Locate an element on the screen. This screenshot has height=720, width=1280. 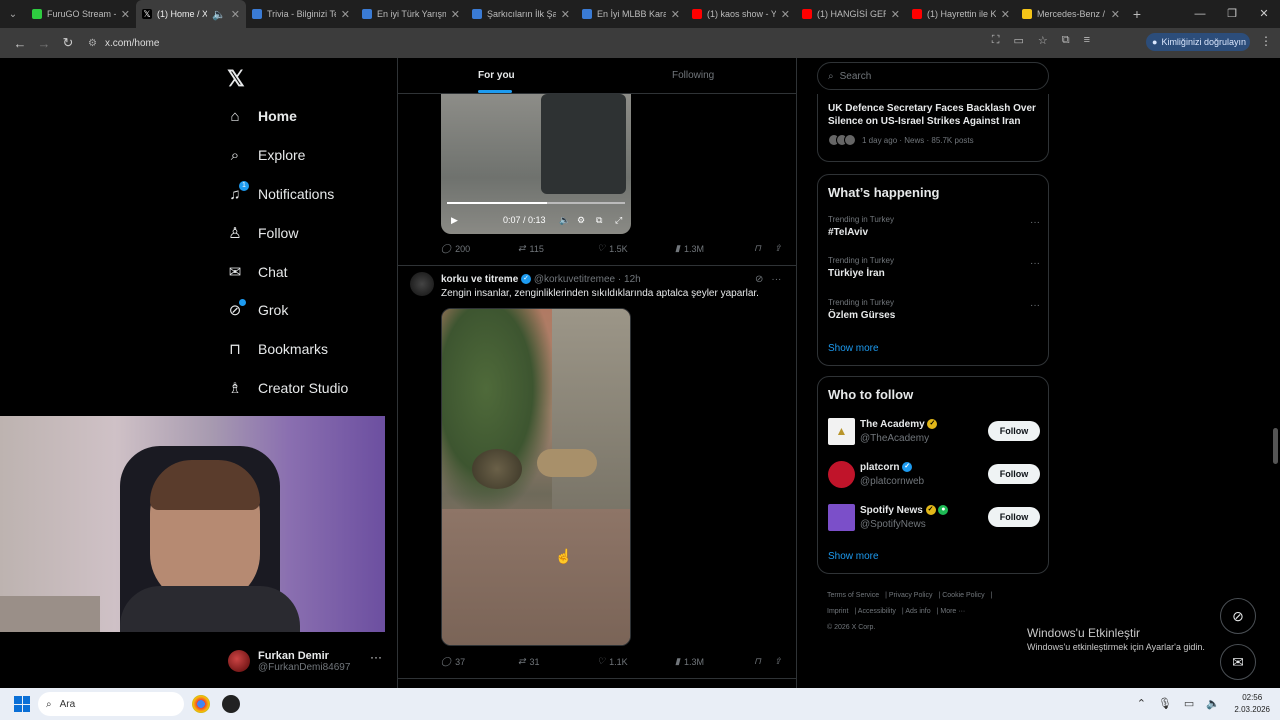
back-button: ← is located at coordinates (20, 43).